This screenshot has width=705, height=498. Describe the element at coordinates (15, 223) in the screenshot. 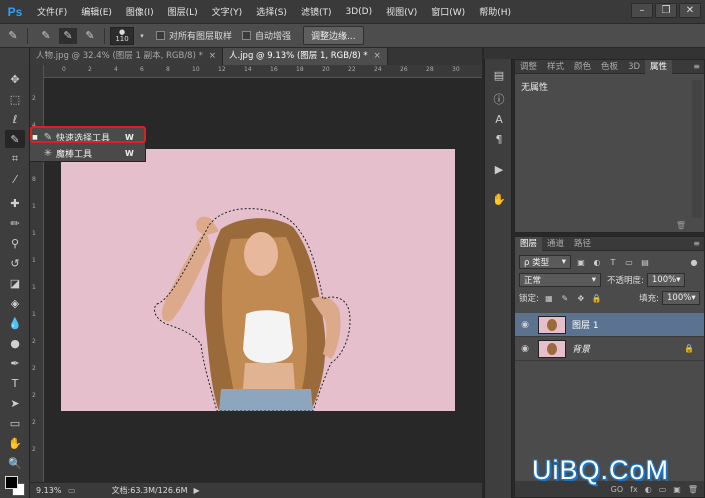

I see `brush-tool-icon: ✏` at that location.